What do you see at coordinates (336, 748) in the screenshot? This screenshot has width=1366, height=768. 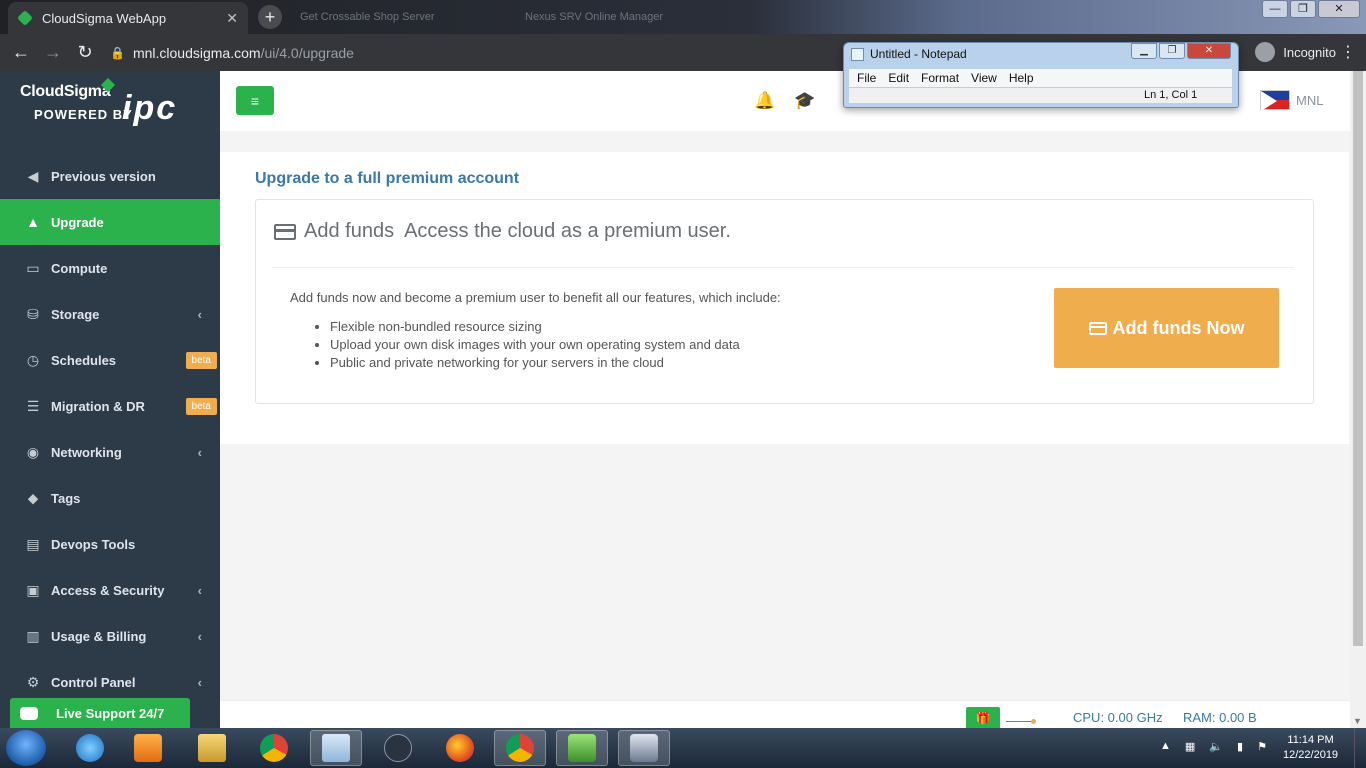 I see `notepad-taskbar-icon` at bounding box center [336, 748].